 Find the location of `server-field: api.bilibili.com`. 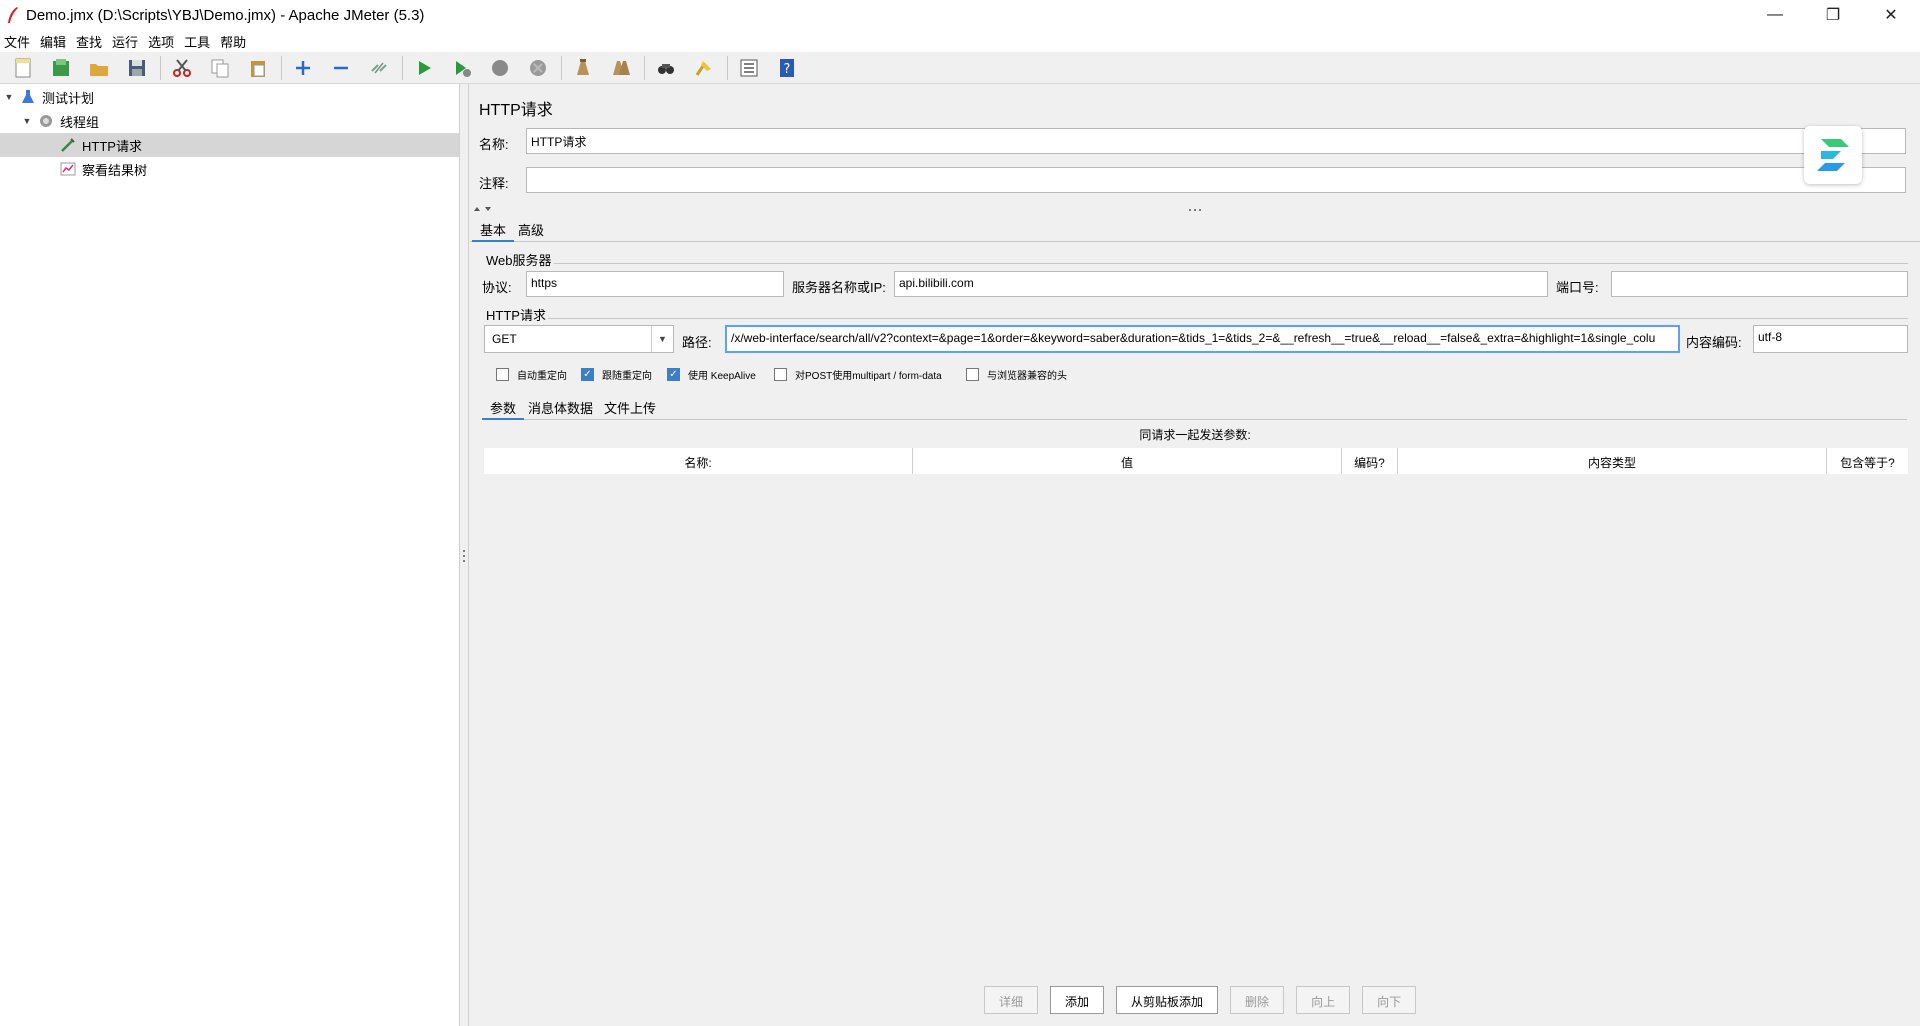

server-field: api.bilibili.com is located at coordinates (1221, 284).